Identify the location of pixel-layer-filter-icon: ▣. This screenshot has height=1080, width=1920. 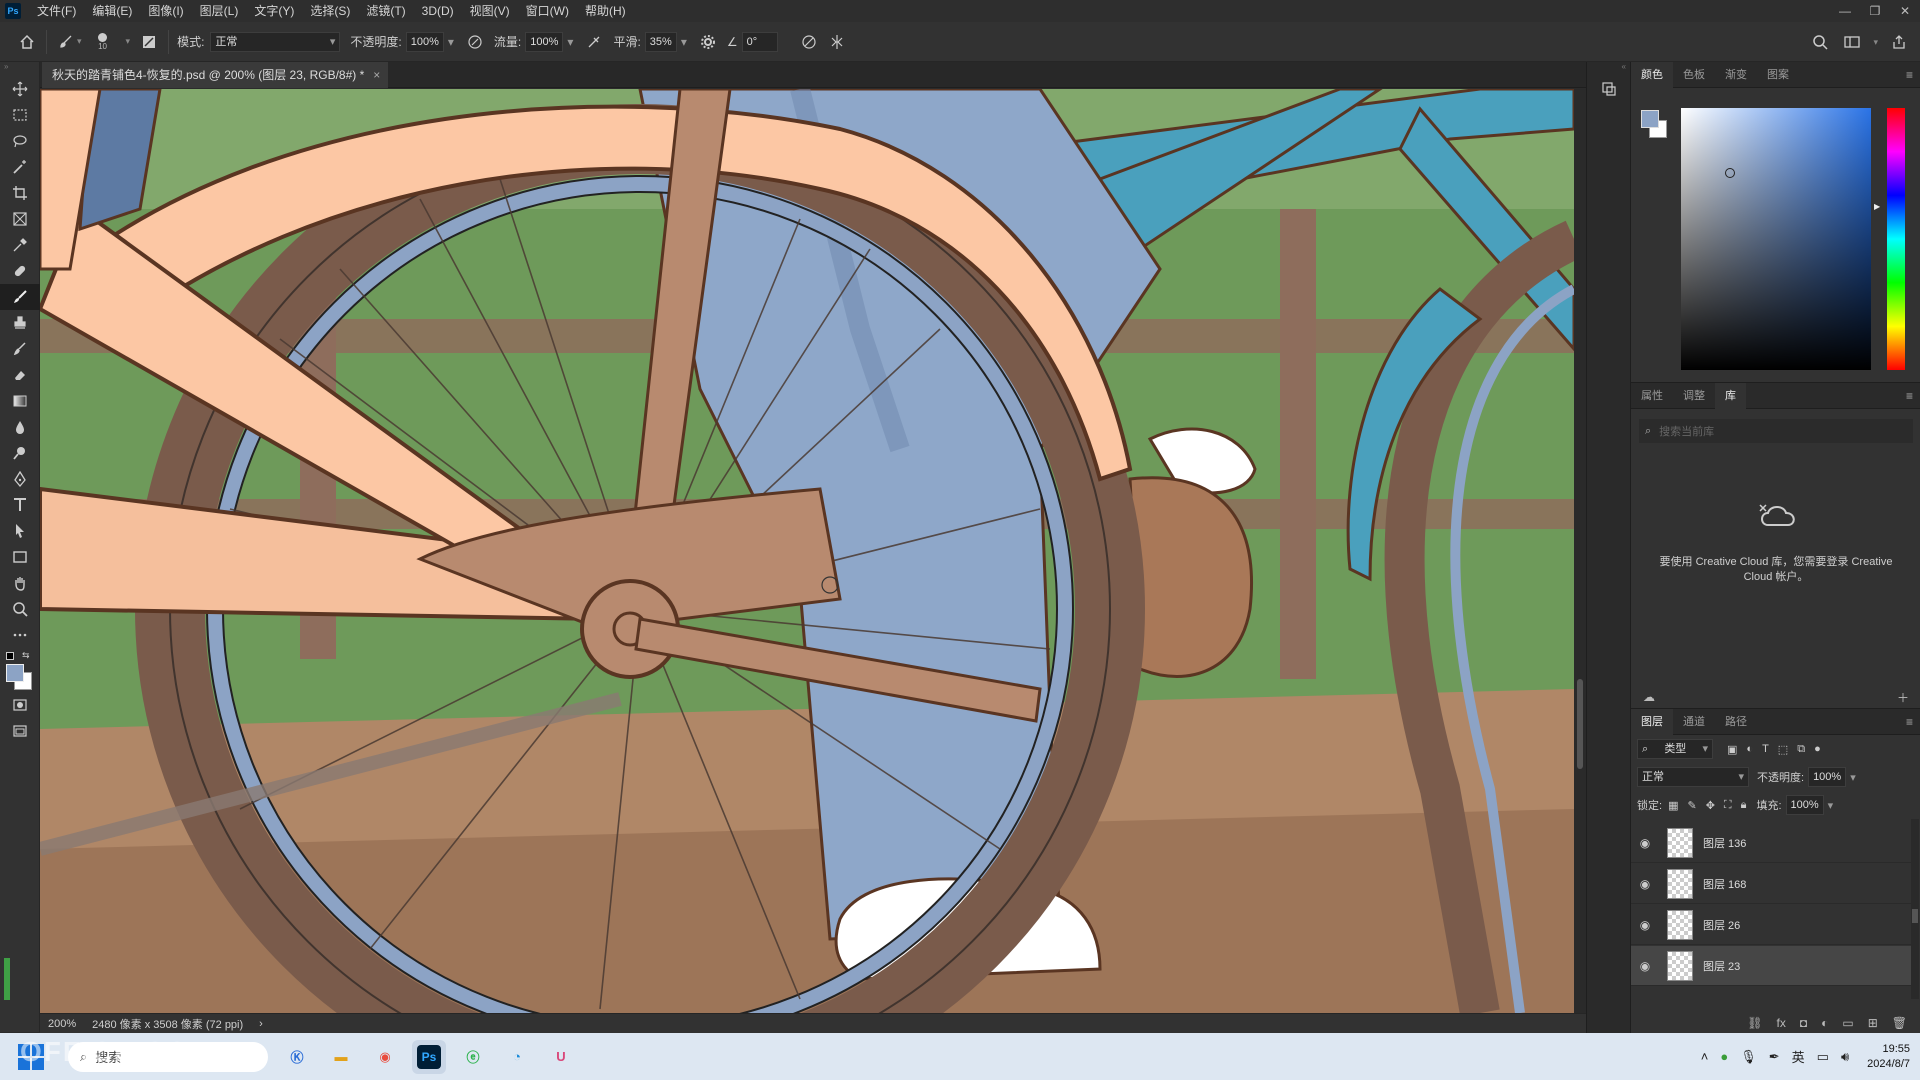
(1732, 749).